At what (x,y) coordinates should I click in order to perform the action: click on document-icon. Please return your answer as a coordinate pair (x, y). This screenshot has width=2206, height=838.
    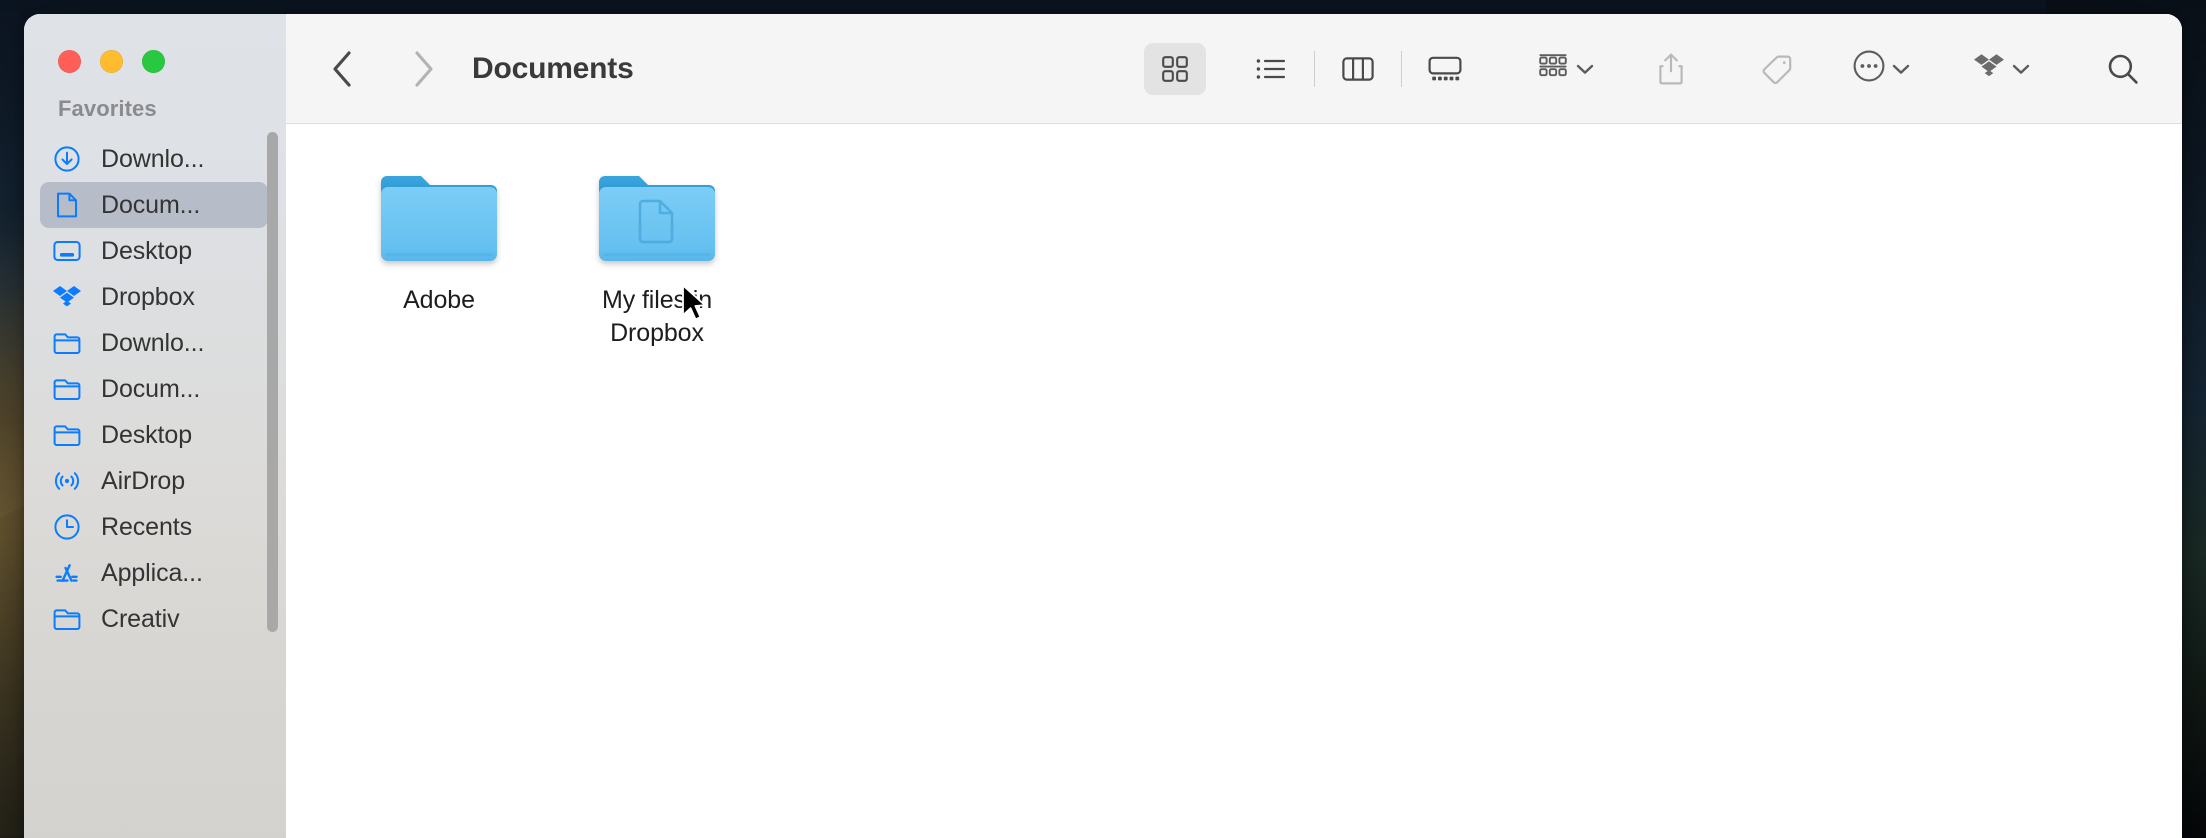
    Looking at the image, I should click on (67, 205).